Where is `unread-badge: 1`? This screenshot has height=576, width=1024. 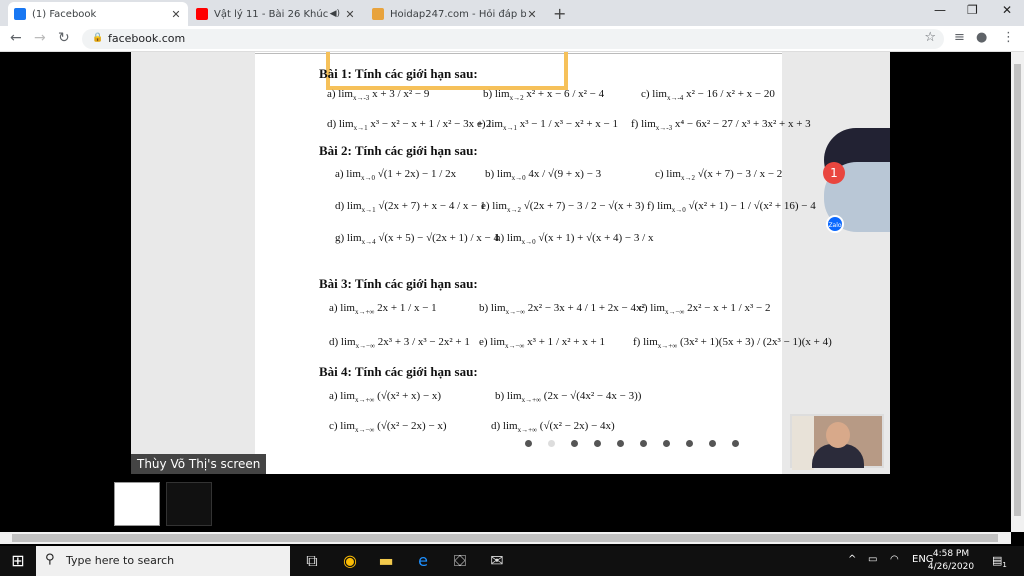 unread-badge: 1 is located at coordinates (834, 173).